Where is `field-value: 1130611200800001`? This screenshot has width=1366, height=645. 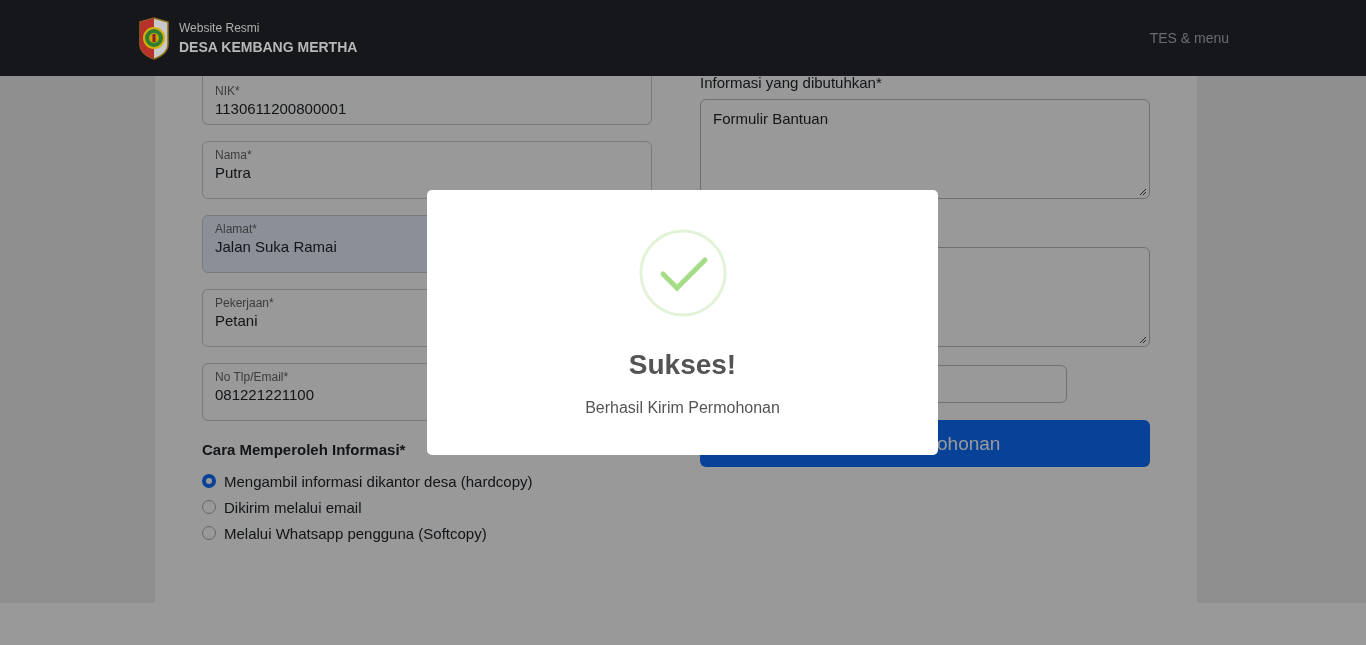 field-value: 1130611200800001 is located at coordinates (281, 108).